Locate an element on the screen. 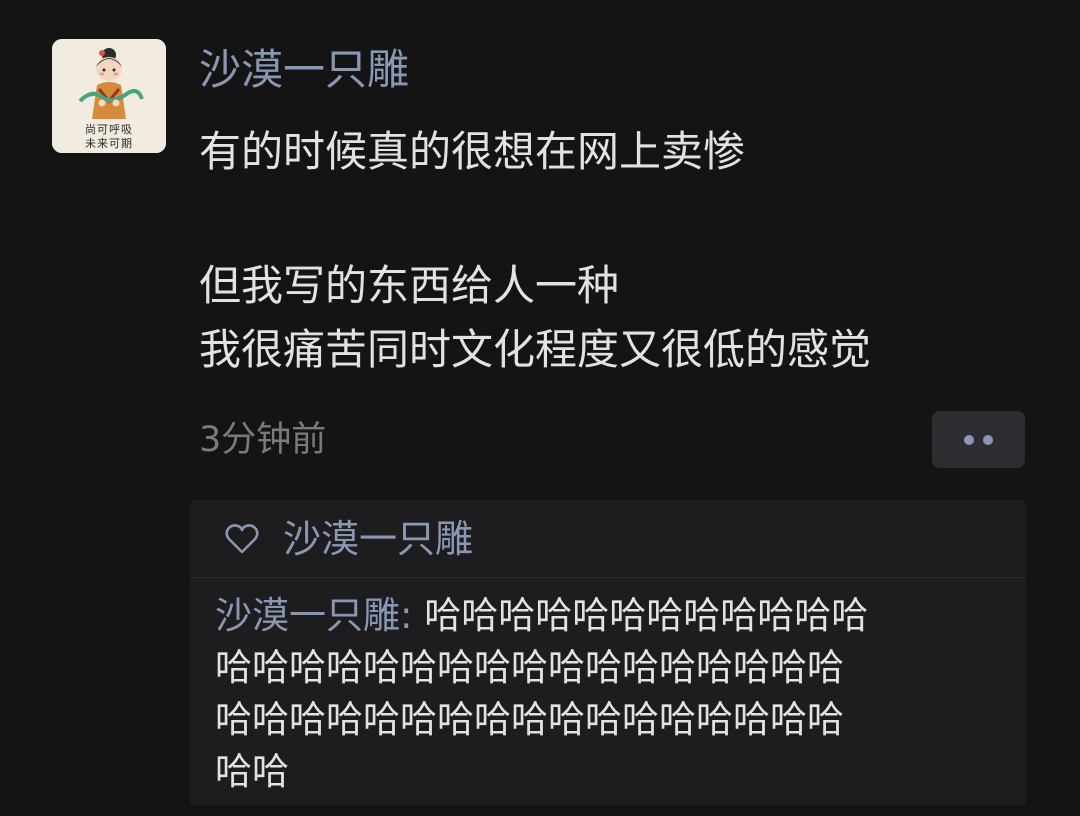  post-timestamp: 3分钟前 is located at coordinates (263, 440).